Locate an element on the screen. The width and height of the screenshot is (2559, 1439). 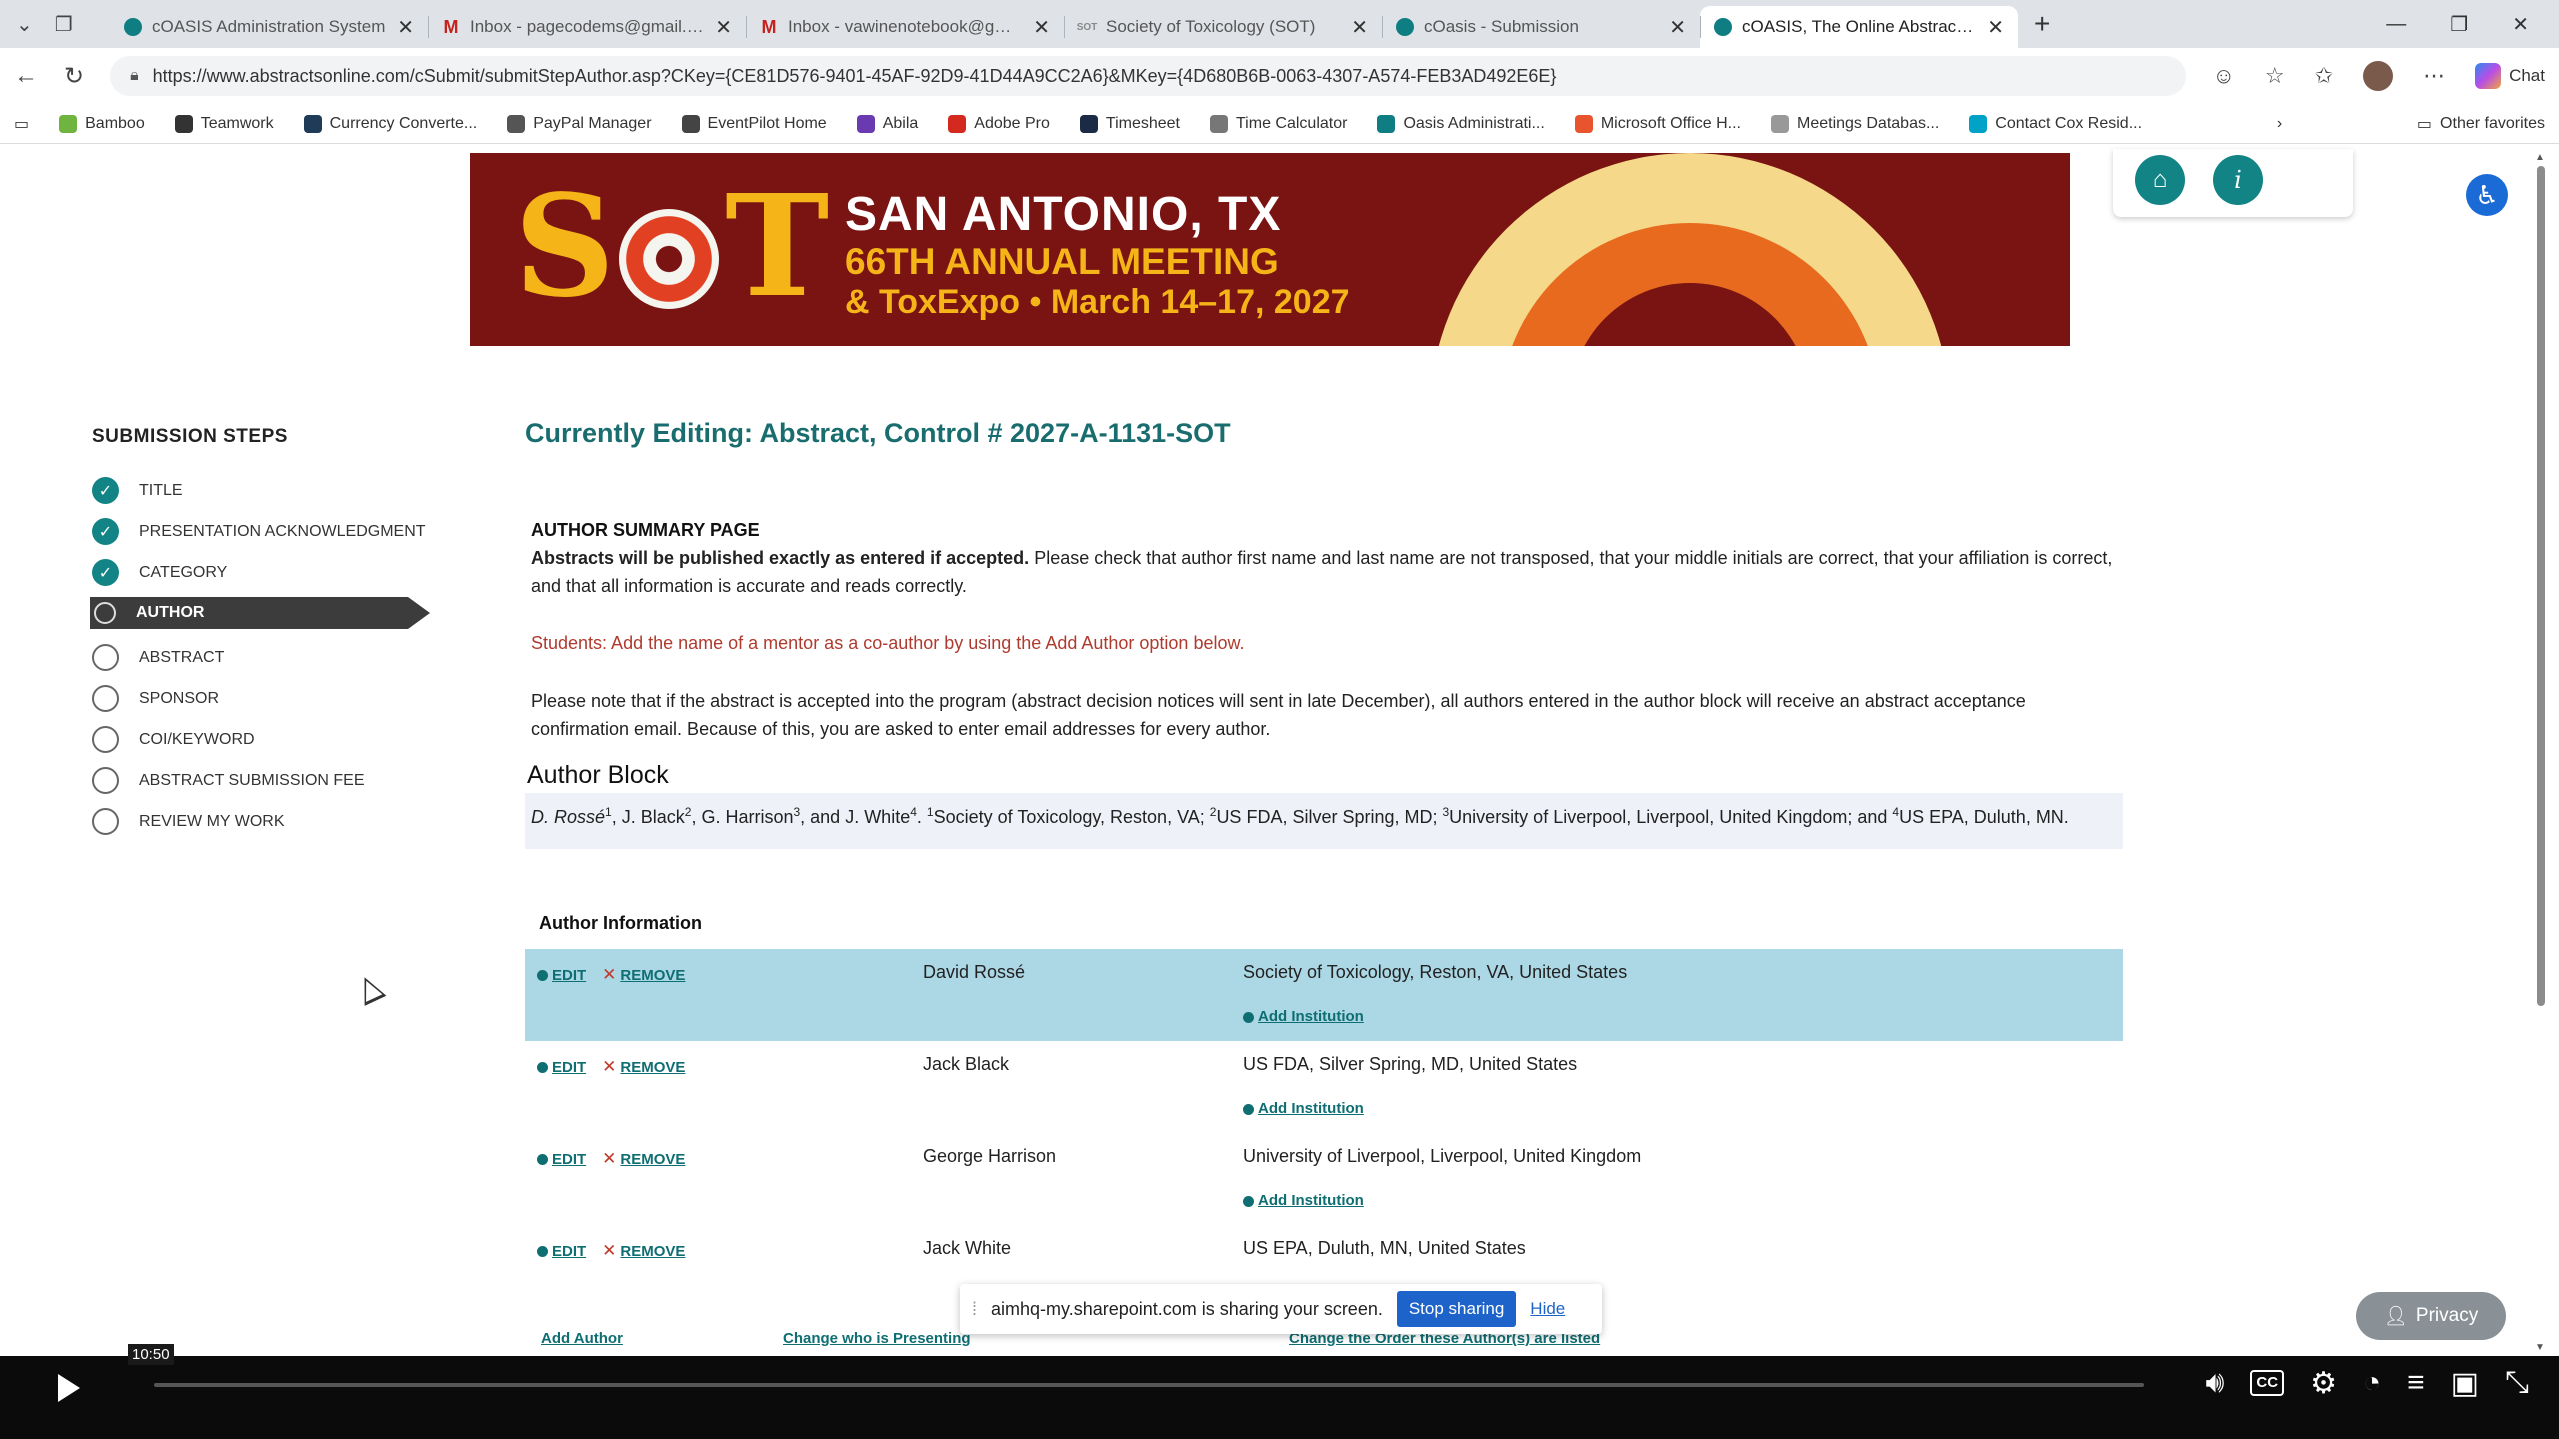
browser-tab: cOasis - Submission ✕ is located at coordinates (1541, 27).